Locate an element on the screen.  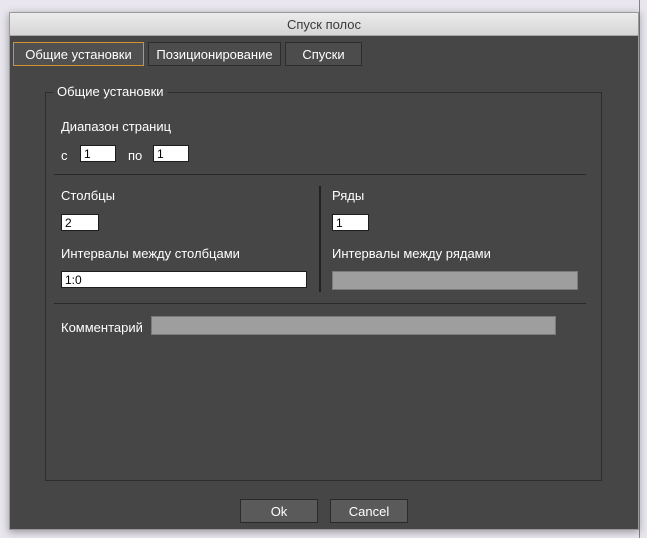
column-divider is located at coordinates (320, 239).